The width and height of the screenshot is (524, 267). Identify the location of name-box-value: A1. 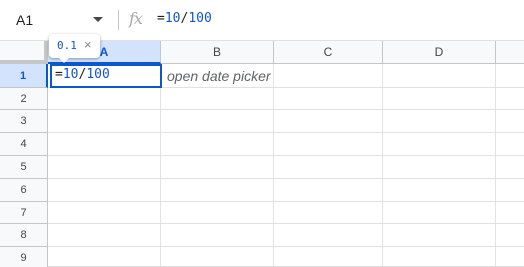
(24, 20).